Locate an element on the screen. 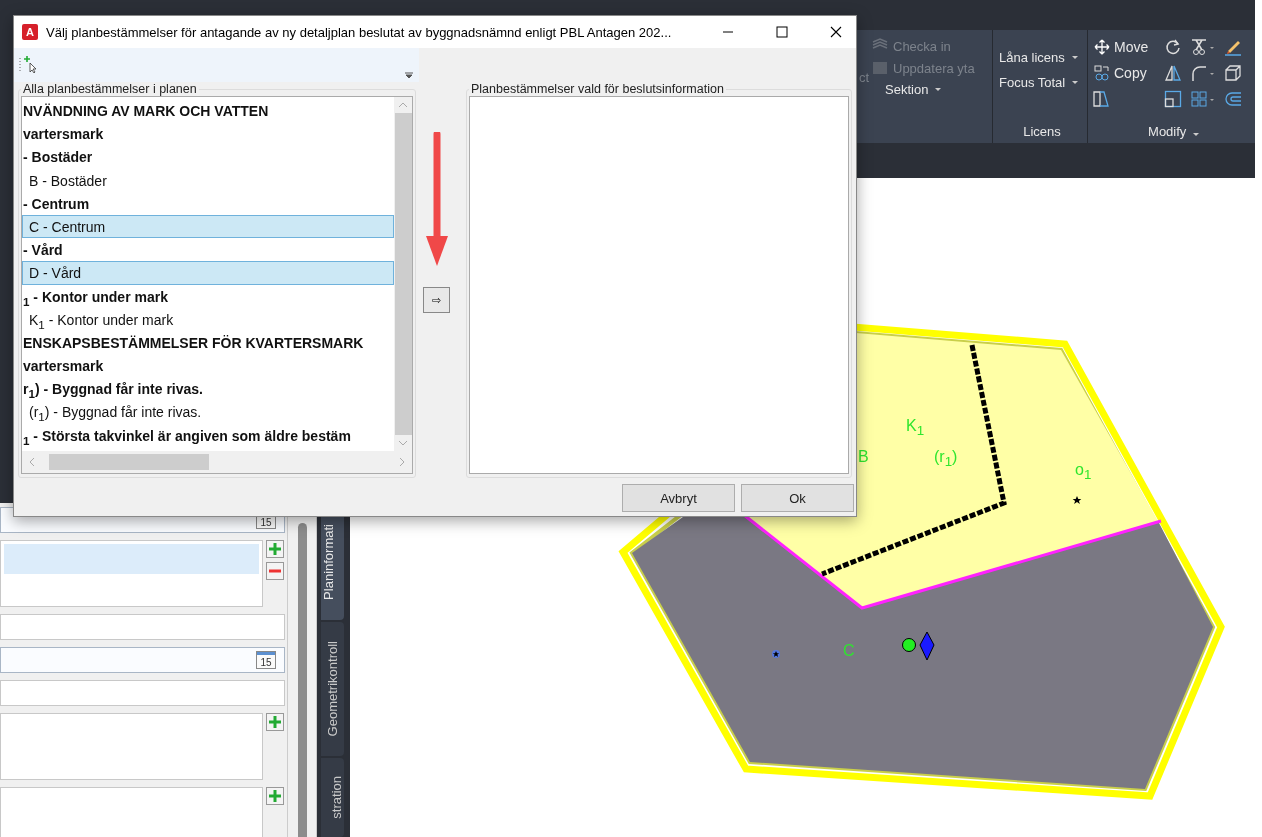  copy-button: Copy is located at coordinates (1127, 73).